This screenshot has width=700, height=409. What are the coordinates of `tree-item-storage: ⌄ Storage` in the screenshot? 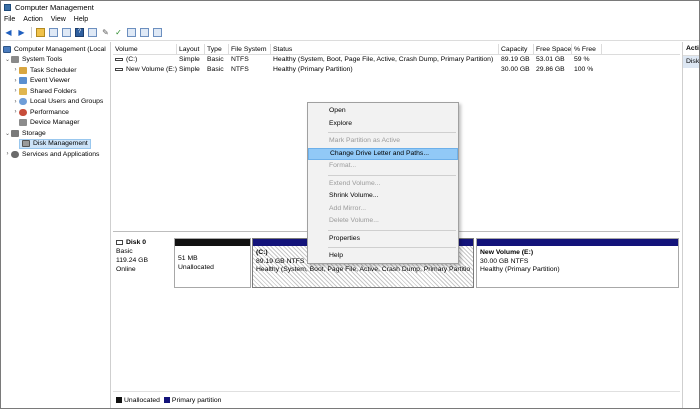 It's located at (55, 133).